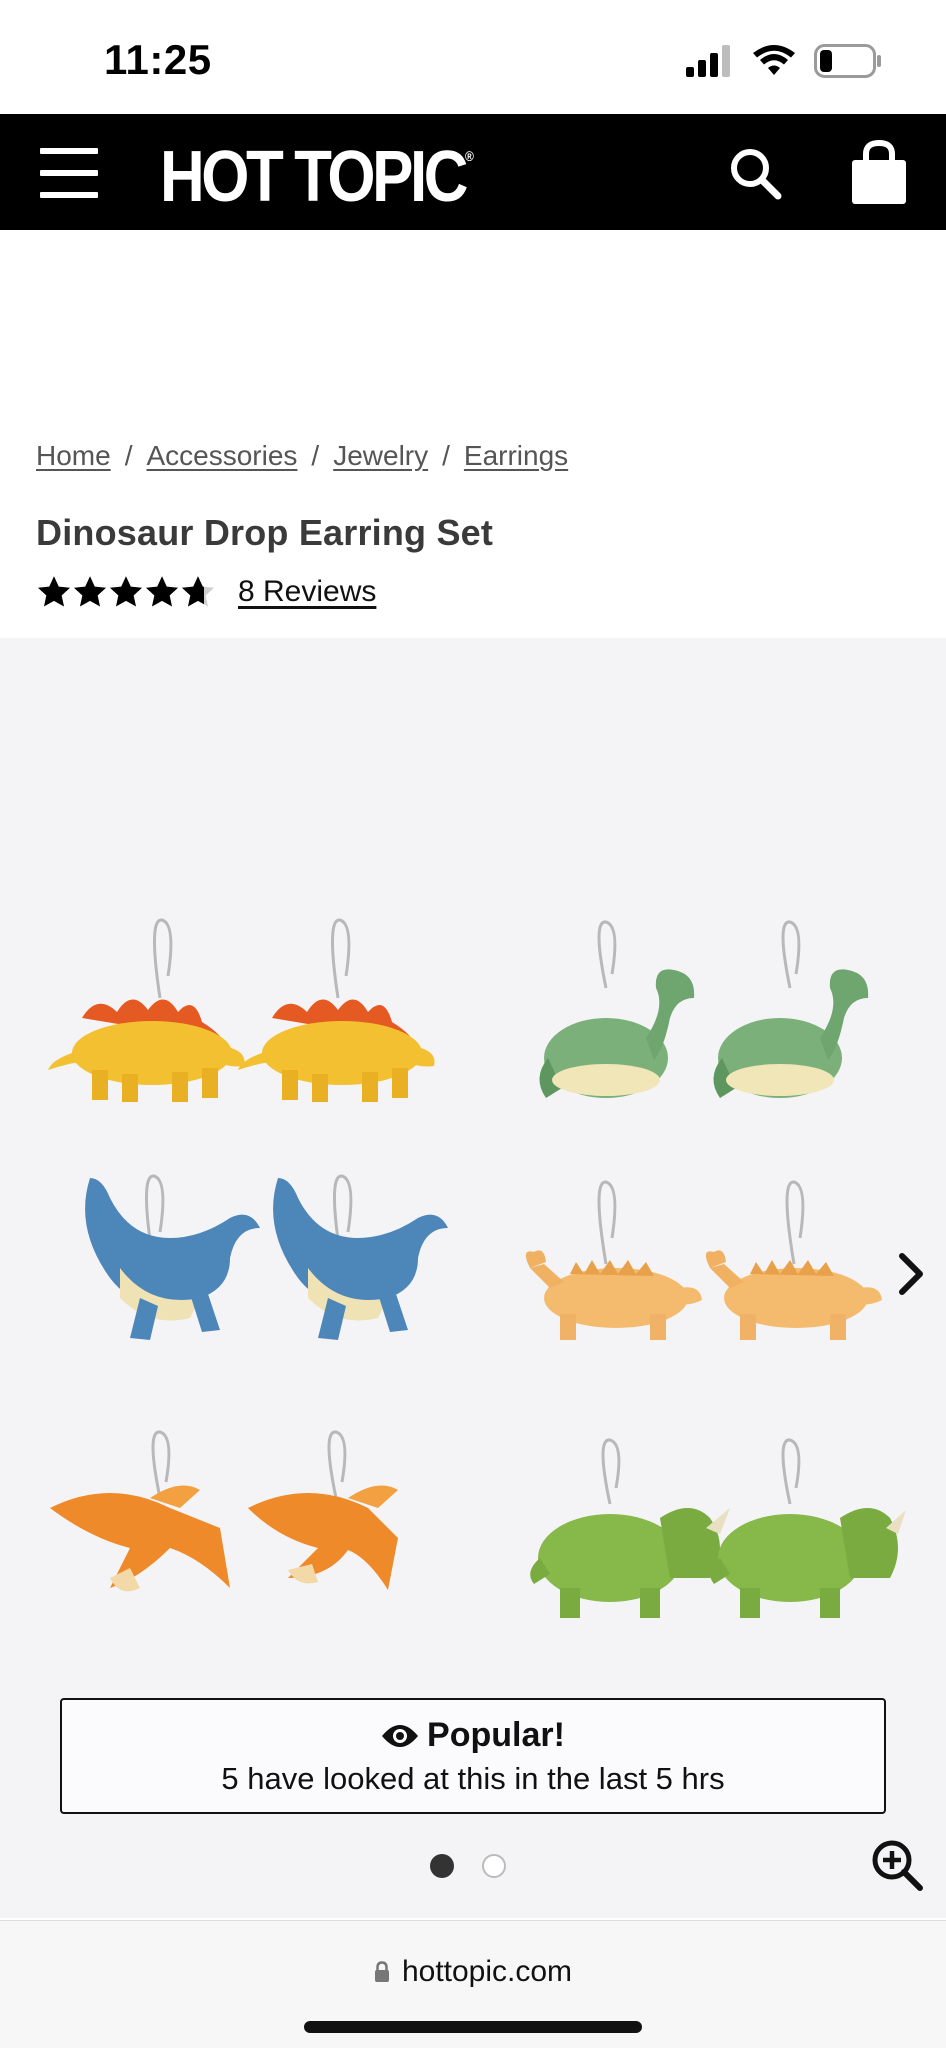 The height and width of the screenshot is (2048, 946). What do you see at coordinates (487, 1971) in the screenshot?
I see `url-text: hottopic.com` at bounding box center [487, 1971].